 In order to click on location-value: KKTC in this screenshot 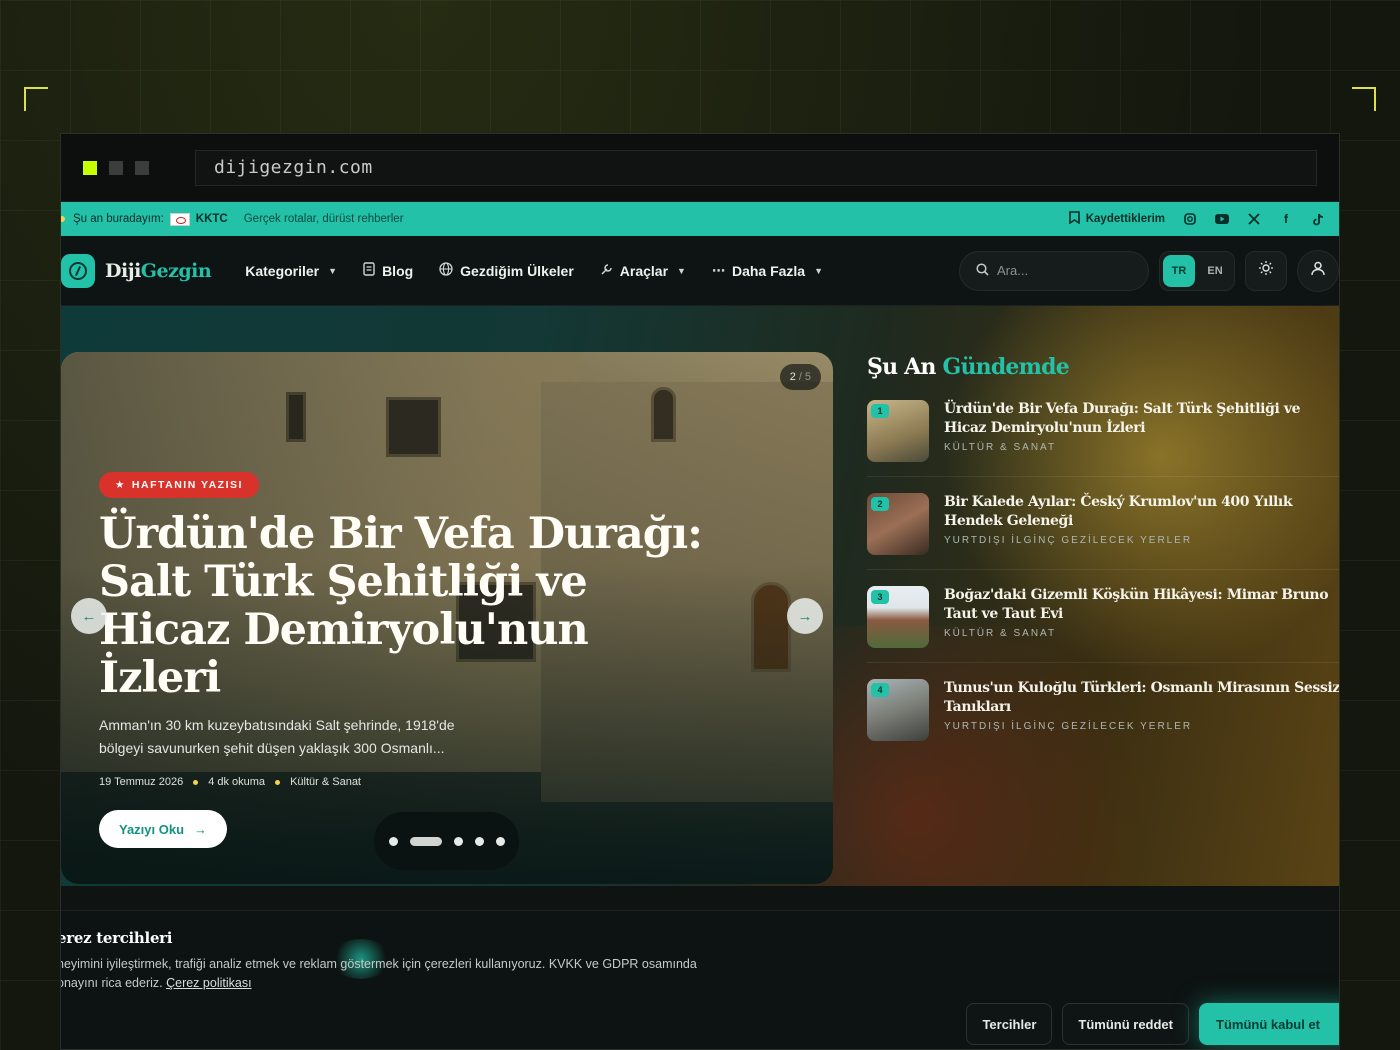, I will do `click(211, 219)`.